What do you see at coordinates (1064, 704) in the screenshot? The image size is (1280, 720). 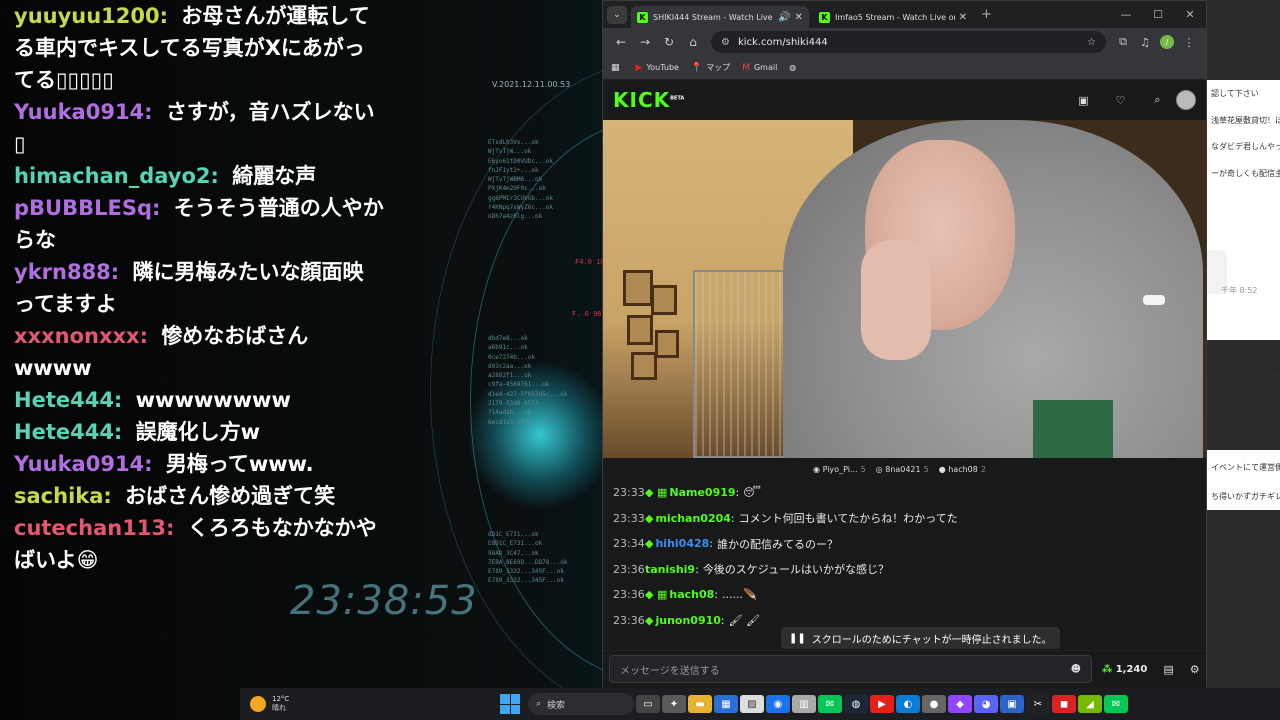 I see `app-red-icon: ◼` at bounding box center [1064, 704].